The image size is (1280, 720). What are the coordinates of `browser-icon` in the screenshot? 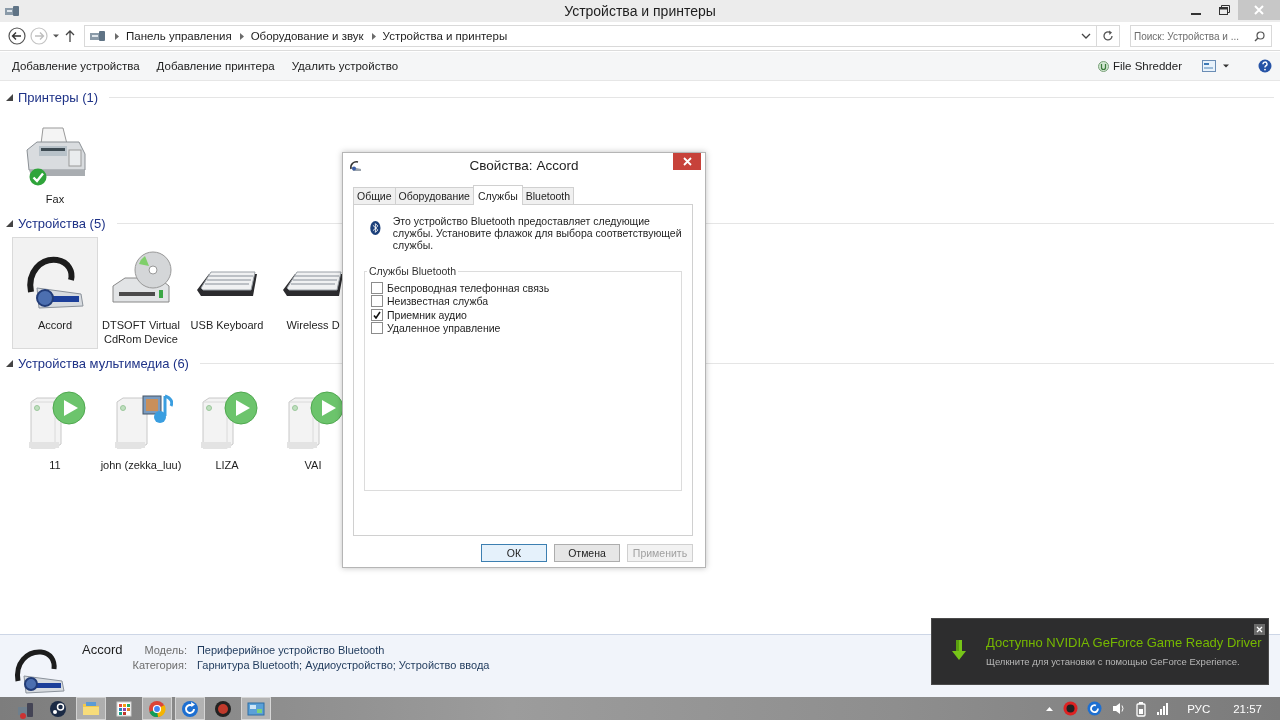 It's located at (157, 708).